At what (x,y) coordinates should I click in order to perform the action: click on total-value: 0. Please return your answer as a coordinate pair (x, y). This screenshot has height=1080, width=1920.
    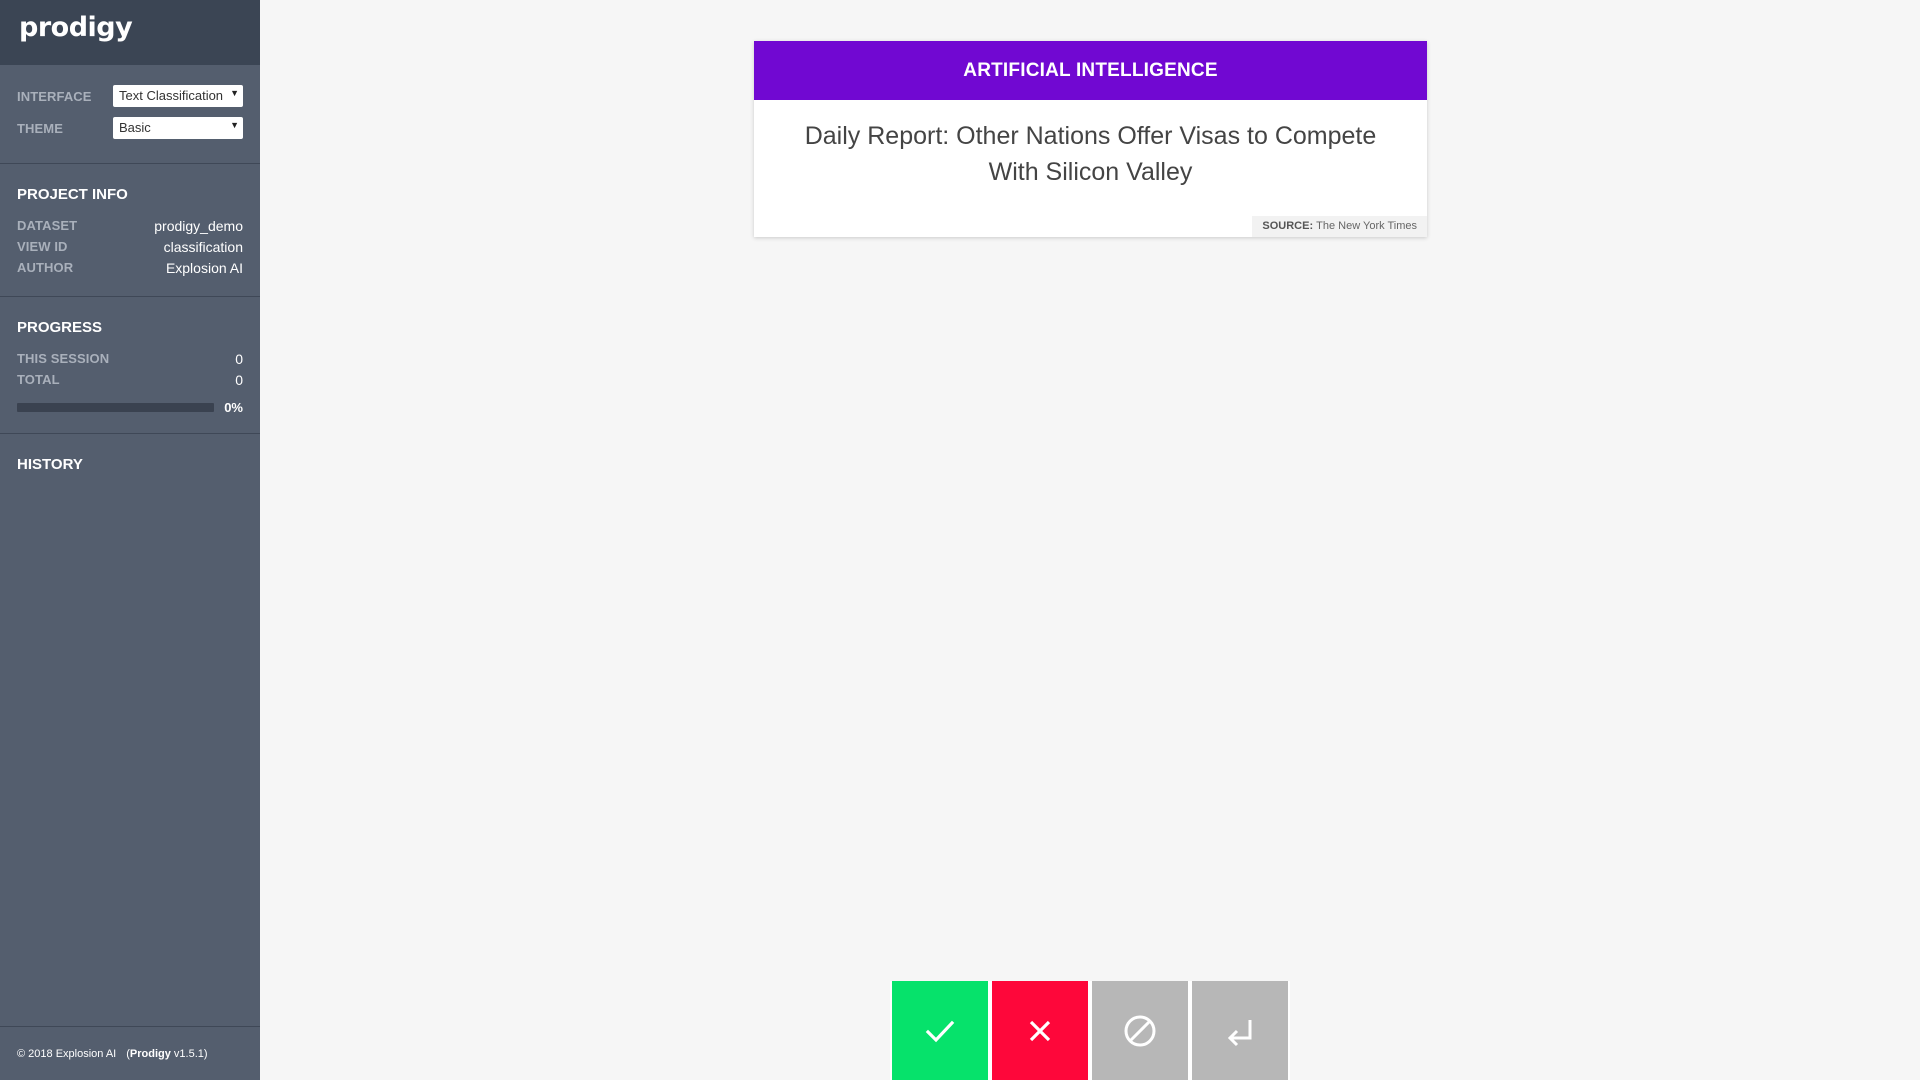
    Looking at the image, I should click on (239, 379).